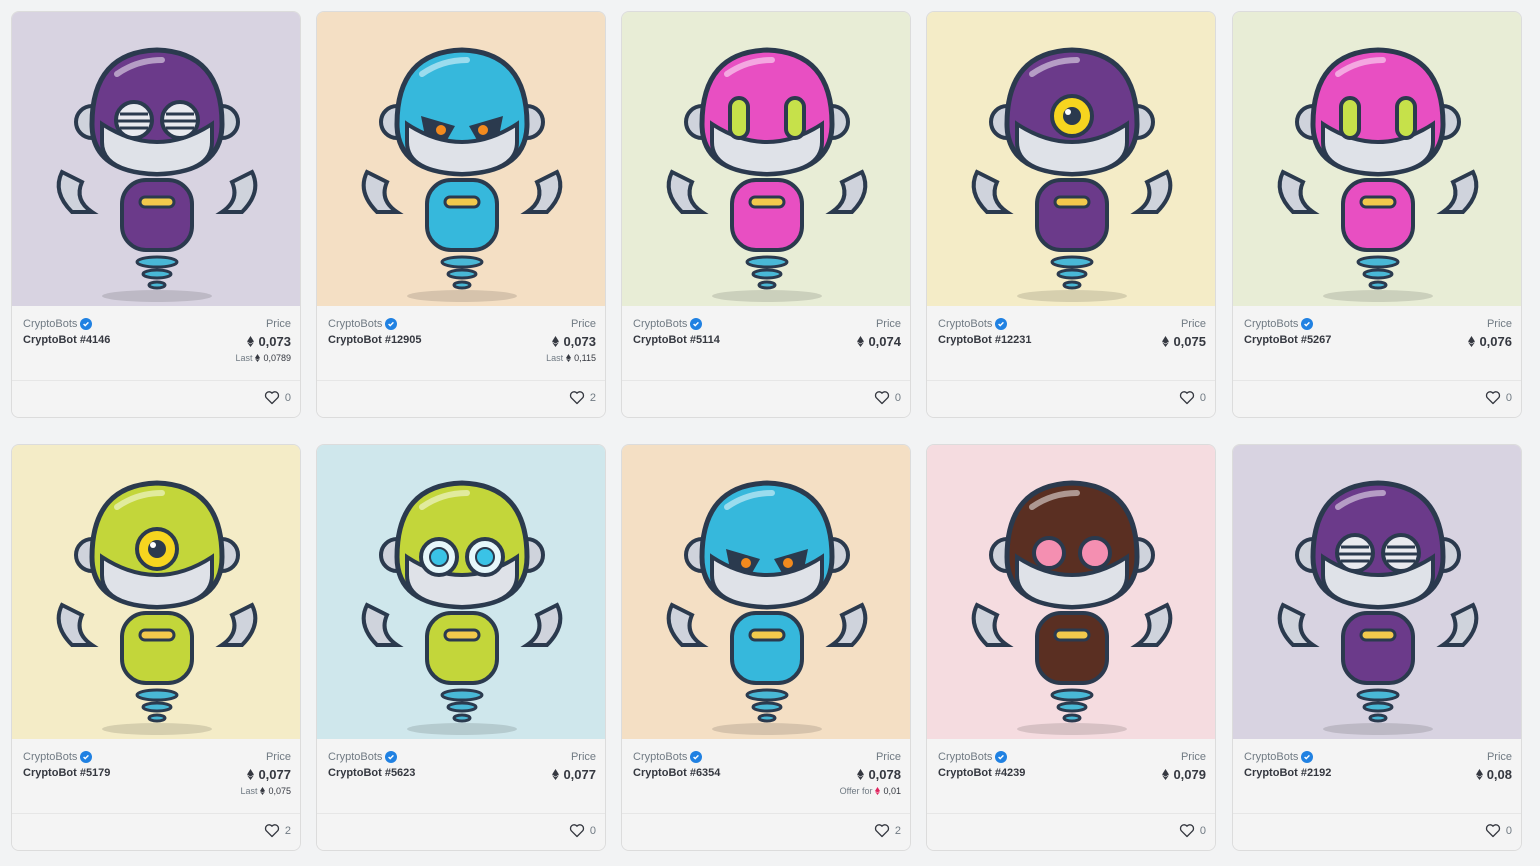  What do you see at coordinates (372, 773) in the screenshot?
I see `nft-name: CryptoBot #5623` at bounding box center [372, 773].